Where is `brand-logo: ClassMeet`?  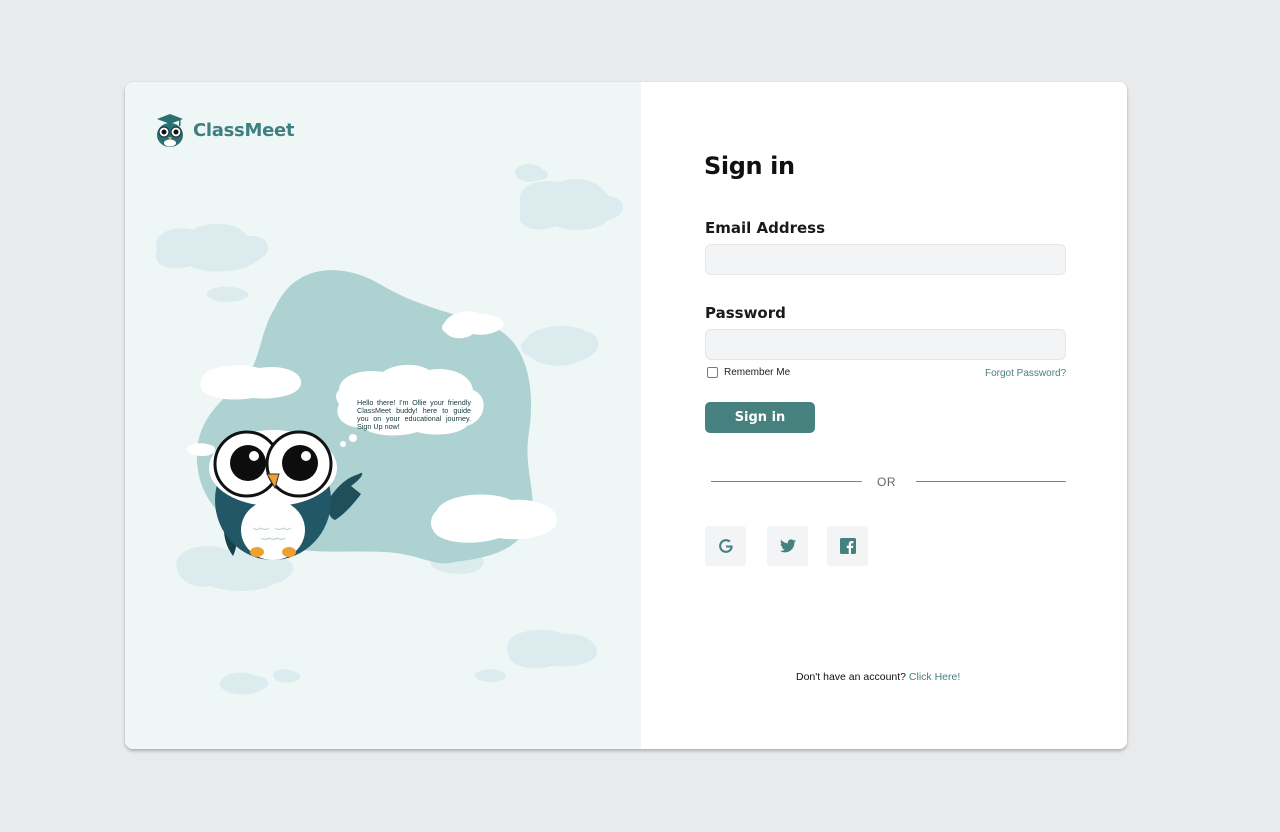
brand-logo: ClassMeet is located at coordinates (223, 130).